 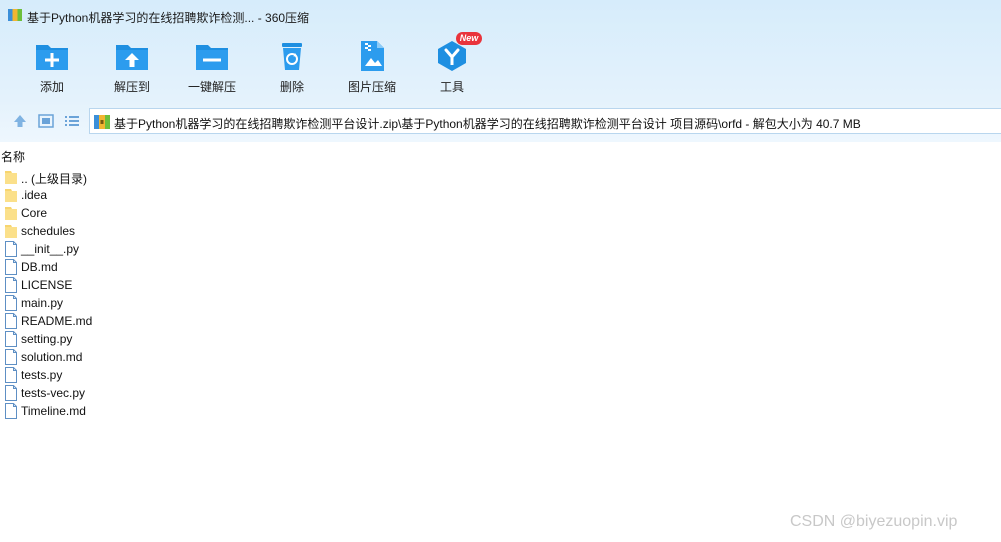 I want to click on title-bar: 基于Python机器学习的在线招聘欺诈检测... - 360压缩, so click(x=500, y=15).